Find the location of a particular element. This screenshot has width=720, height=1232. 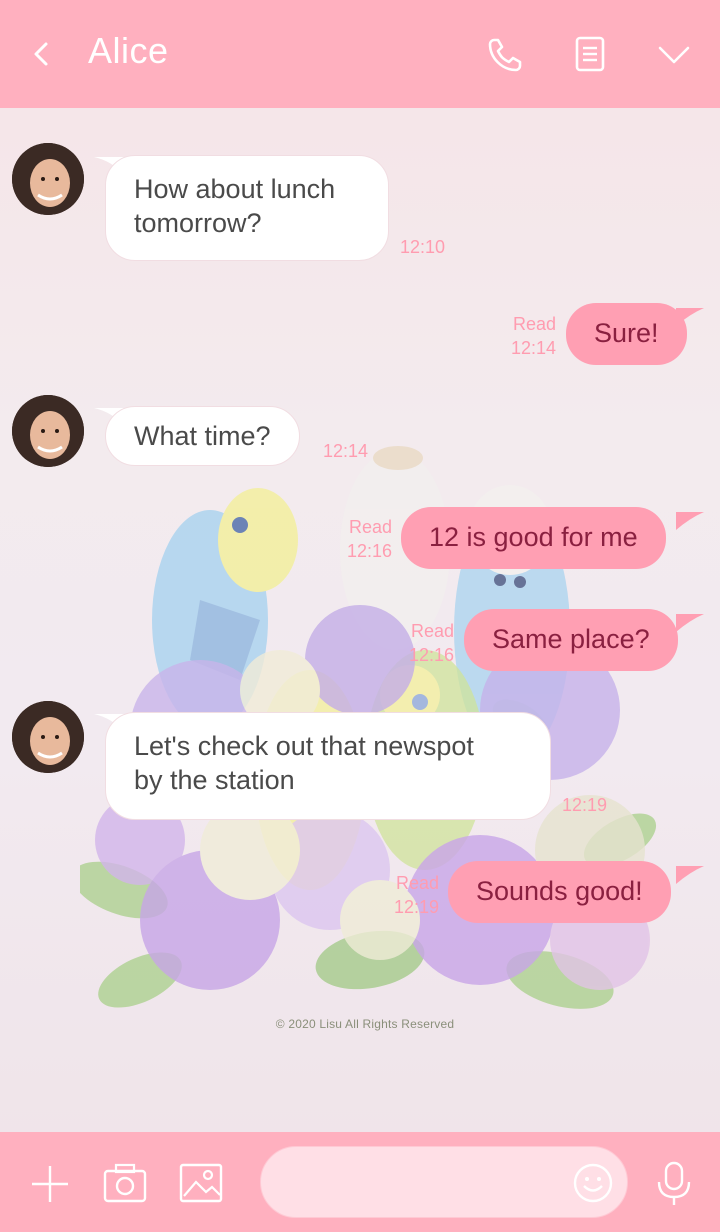

chat-input-bar is located at coordinates (360, 1182).